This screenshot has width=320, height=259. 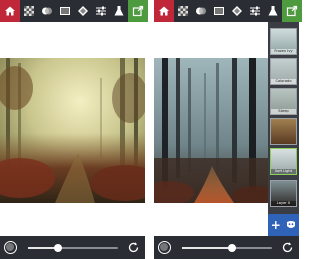 I want to click on layer-label: Layer 0, so click(x=283, y=203).